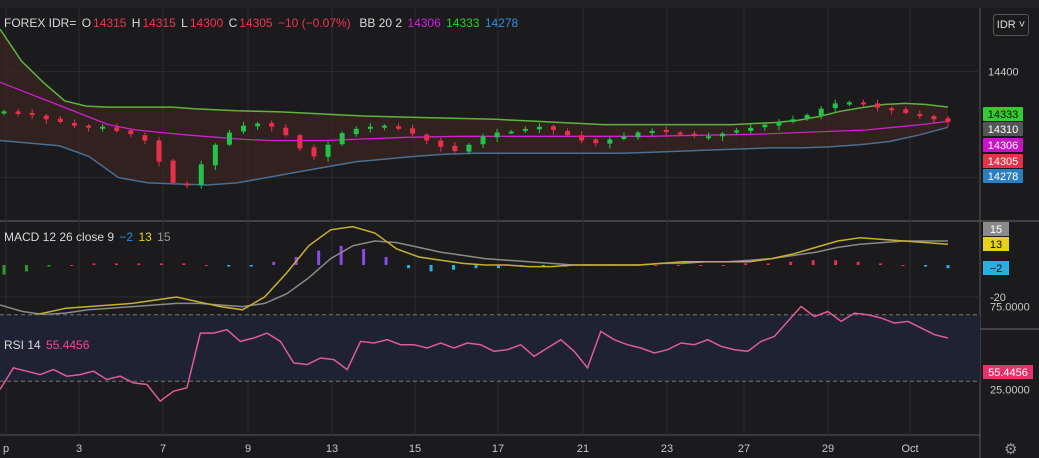 This screenshot has width=1039, height=458. I want to click on bb-upper-value: 14333, so click(463, 23).